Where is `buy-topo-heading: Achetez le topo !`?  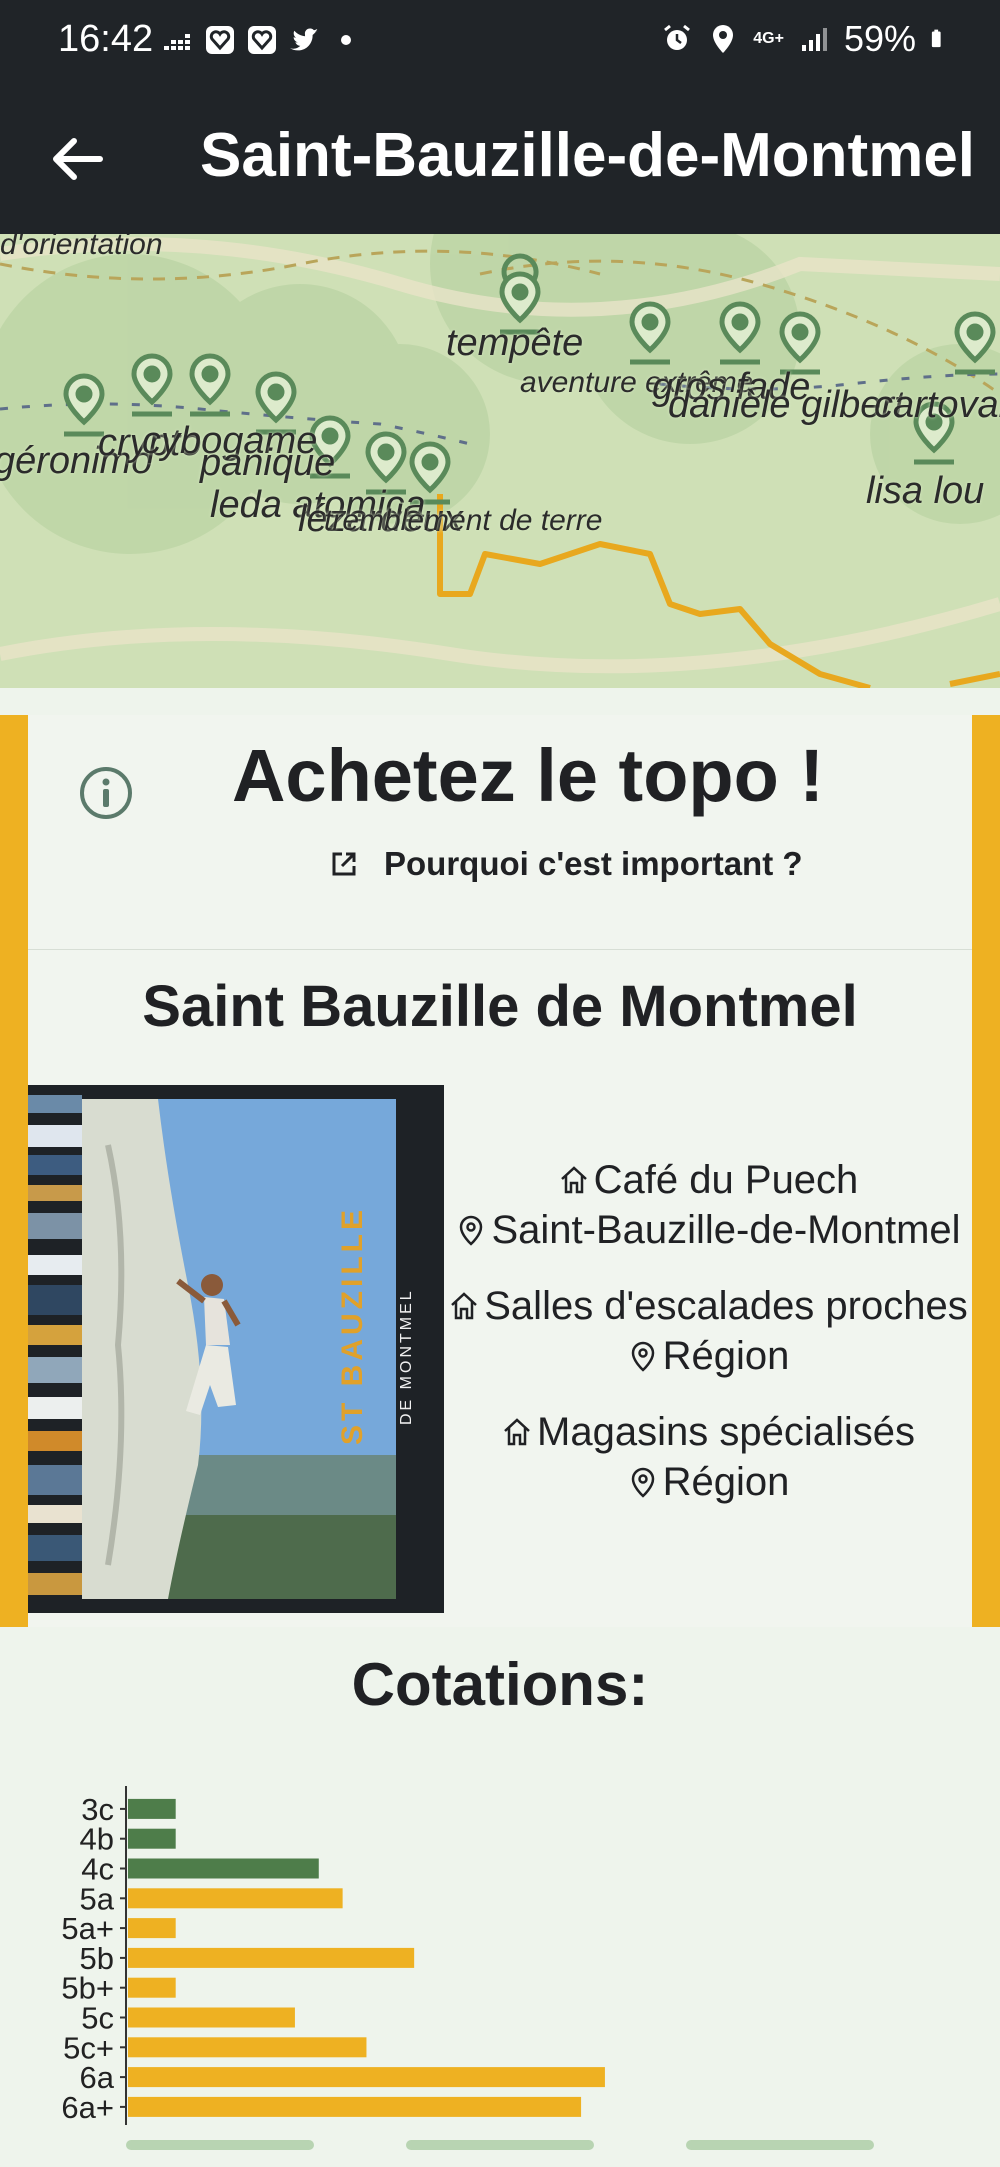 buy-topo-heading: Achetez le topo ! is located at coordinates (528, 775).